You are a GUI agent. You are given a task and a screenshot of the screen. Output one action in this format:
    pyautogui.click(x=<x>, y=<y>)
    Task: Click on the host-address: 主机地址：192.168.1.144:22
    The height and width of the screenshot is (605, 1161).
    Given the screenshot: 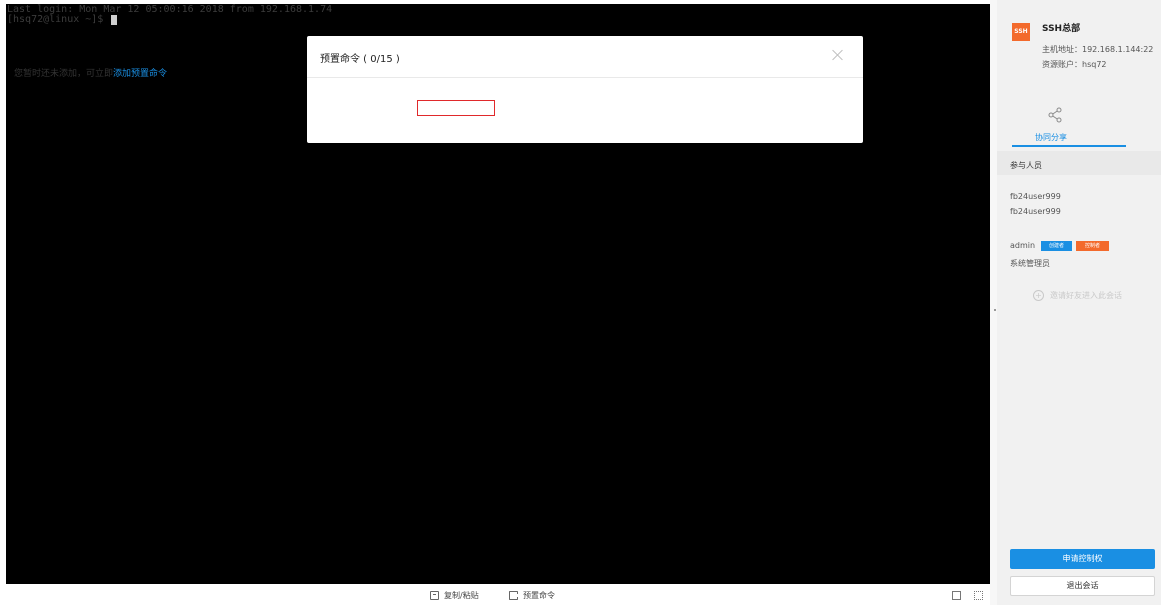 What is the action you would take?
    pyautogui.click(x=1098, y=49)
    